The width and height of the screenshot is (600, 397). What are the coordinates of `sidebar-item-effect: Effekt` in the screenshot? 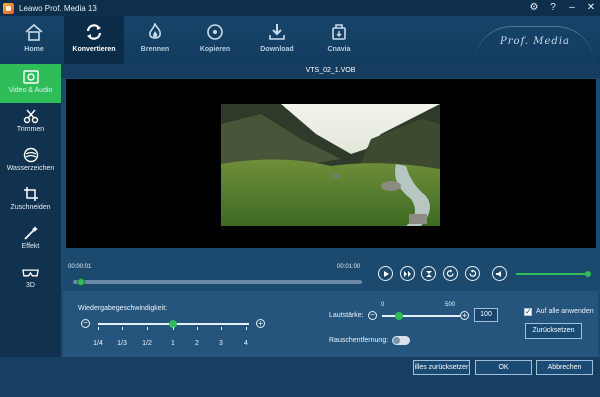 It's located at (30, 239).